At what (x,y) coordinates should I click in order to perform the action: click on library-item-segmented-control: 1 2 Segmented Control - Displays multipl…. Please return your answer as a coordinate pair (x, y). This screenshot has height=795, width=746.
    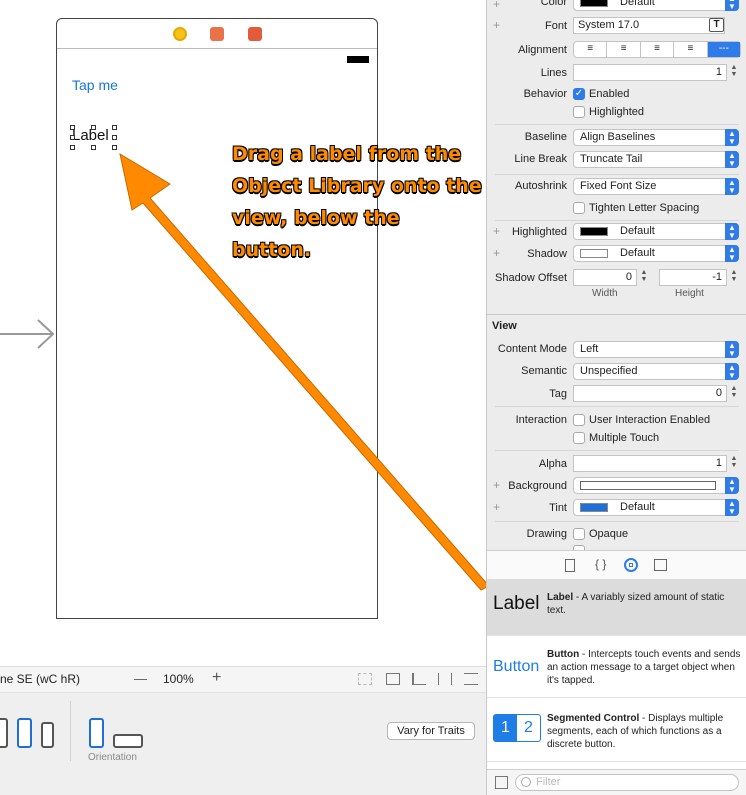
    Looking at the image, I should click on (616, 732).